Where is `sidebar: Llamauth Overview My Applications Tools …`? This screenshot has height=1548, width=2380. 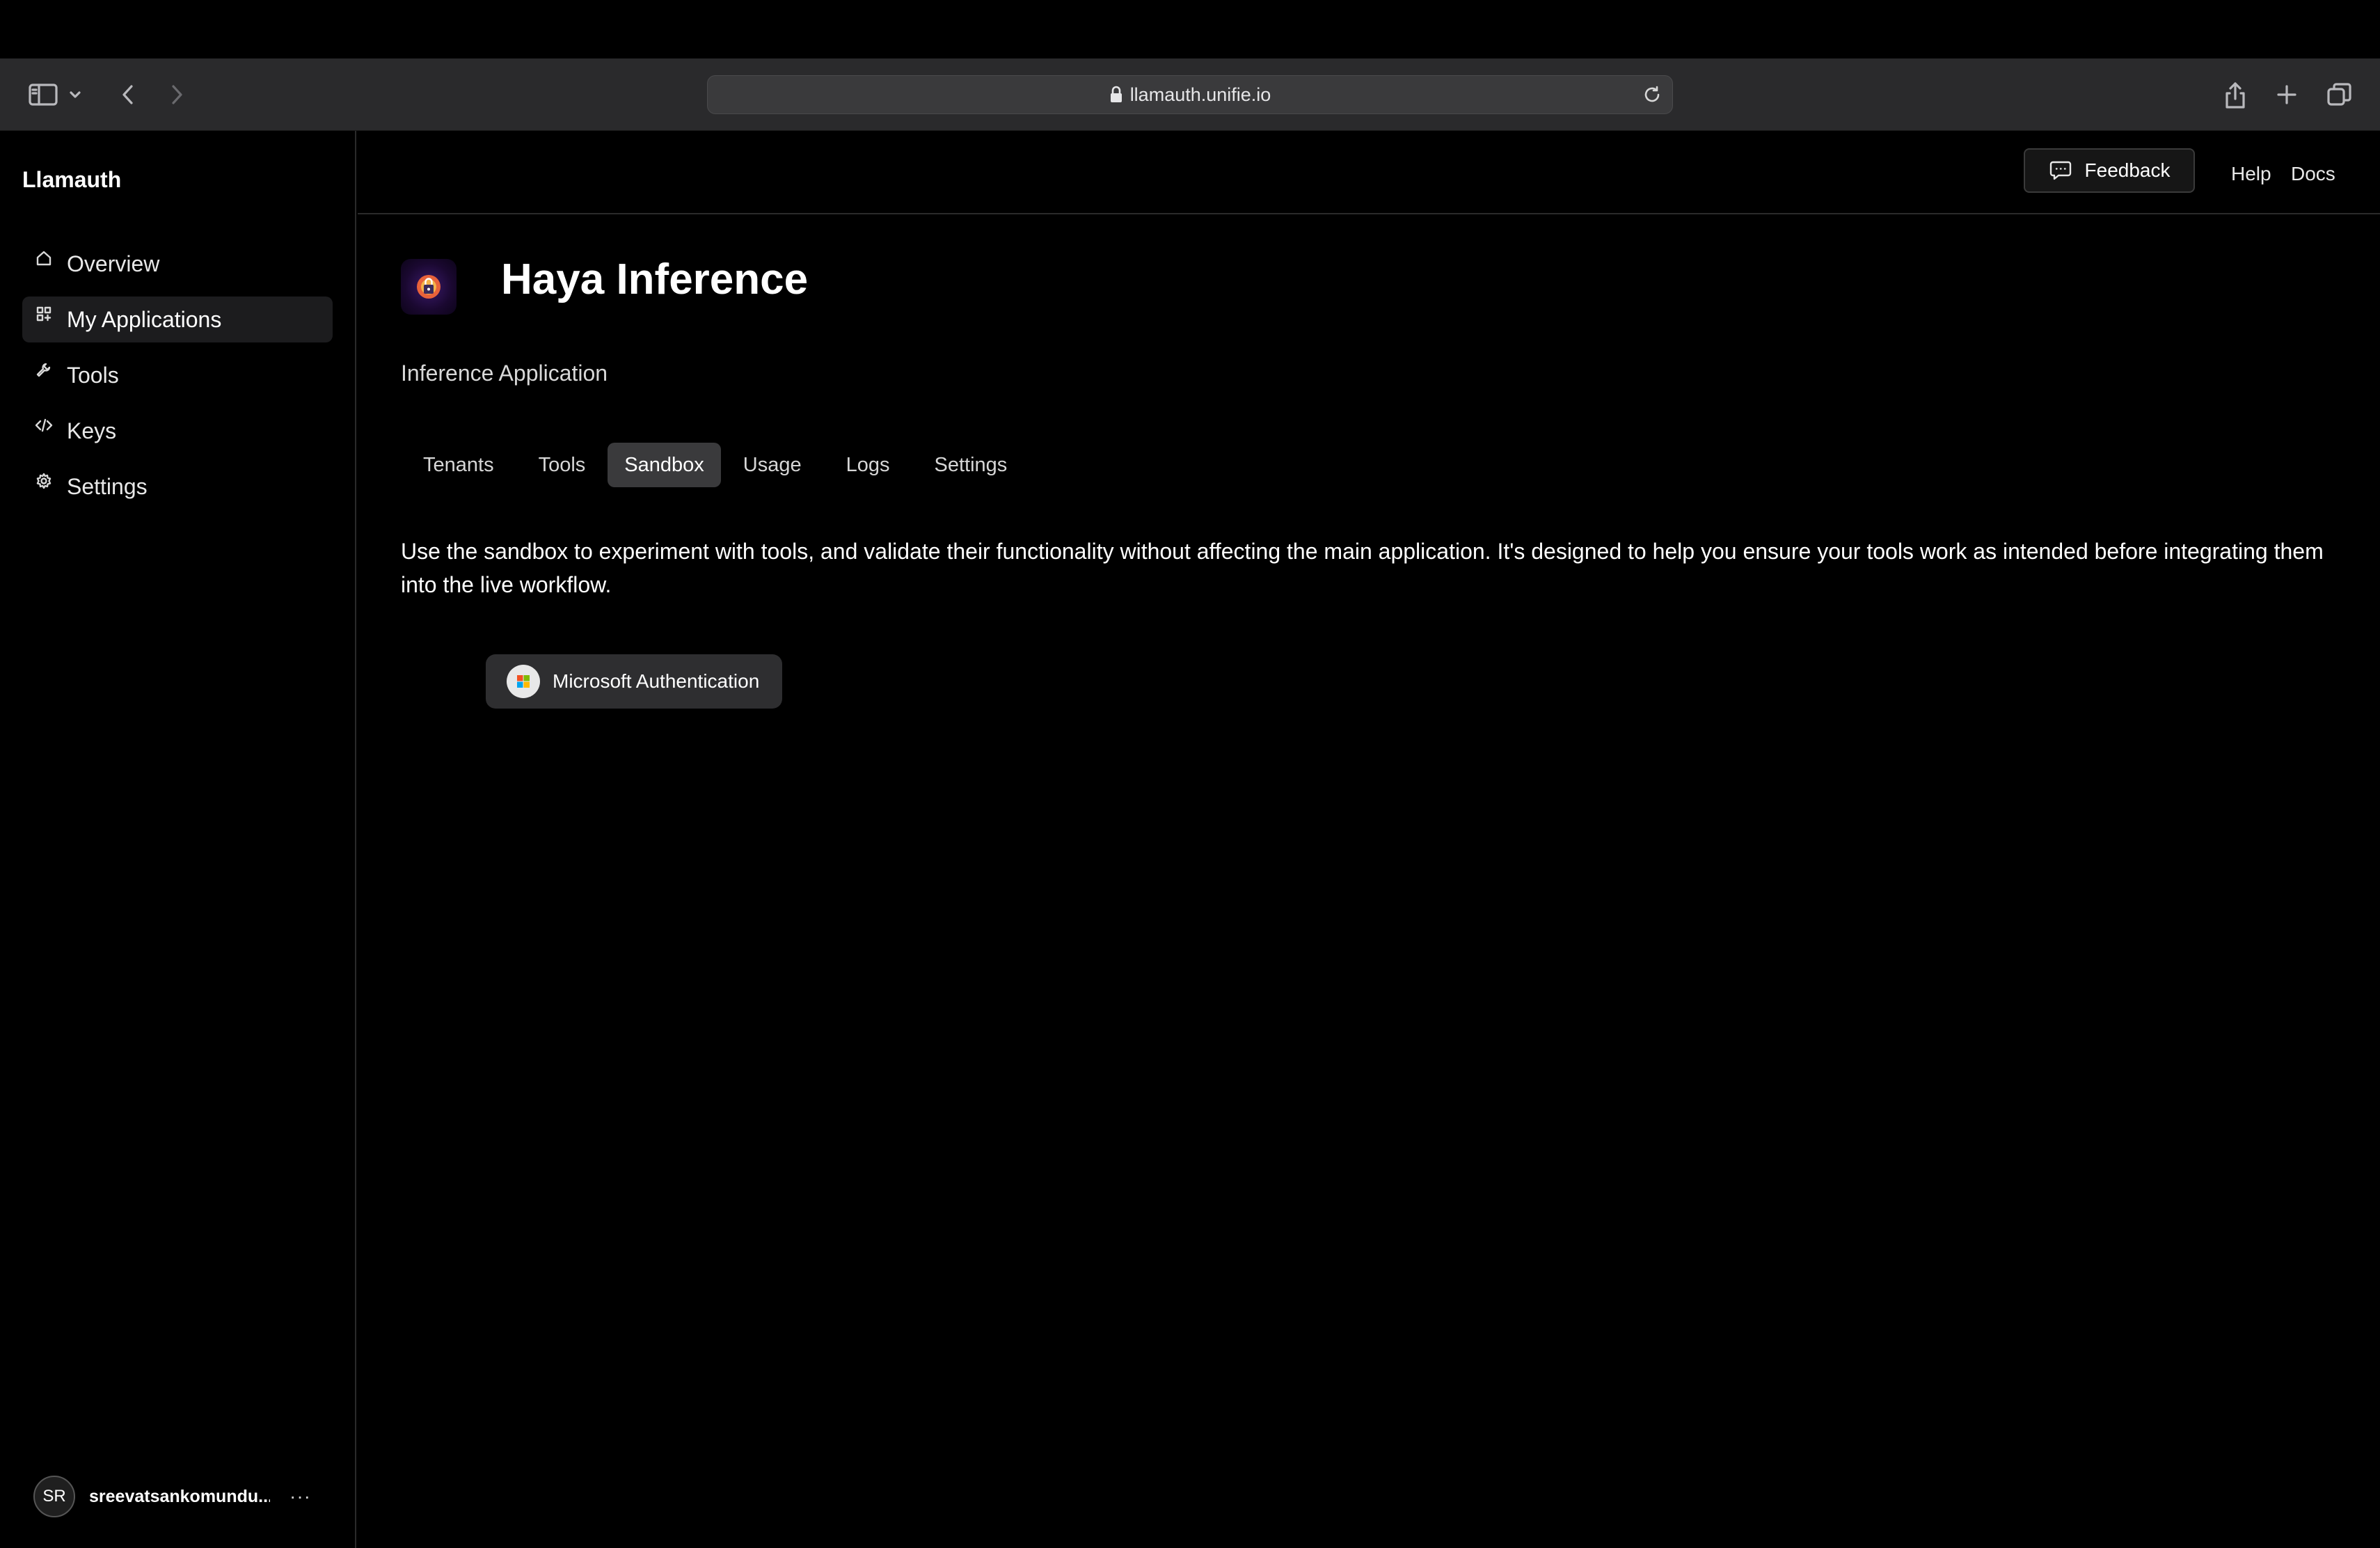
sidebar: Llamauth Overview My Applications Tools … is located at coordinates (178, 839).